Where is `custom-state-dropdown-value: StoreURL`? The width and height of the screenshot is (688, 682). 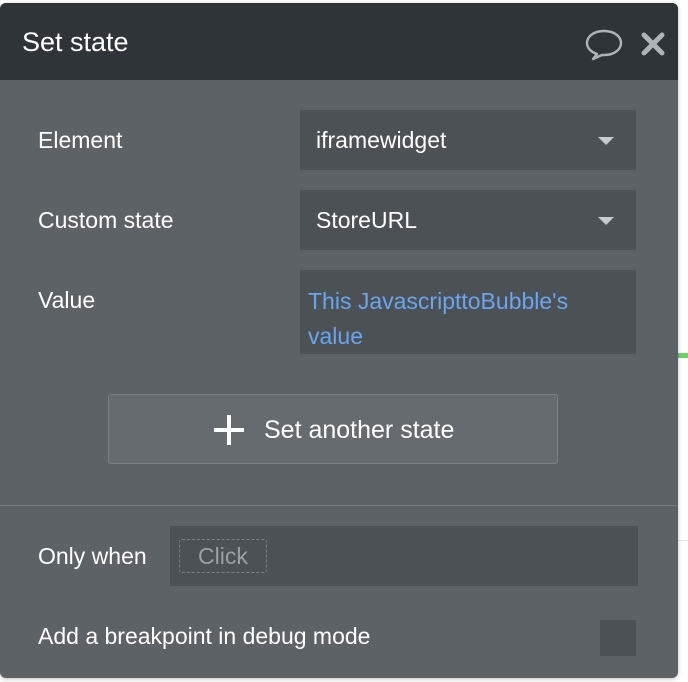
custom-state-dropdown-value: StoreURL is located at coordinates (366, 220).